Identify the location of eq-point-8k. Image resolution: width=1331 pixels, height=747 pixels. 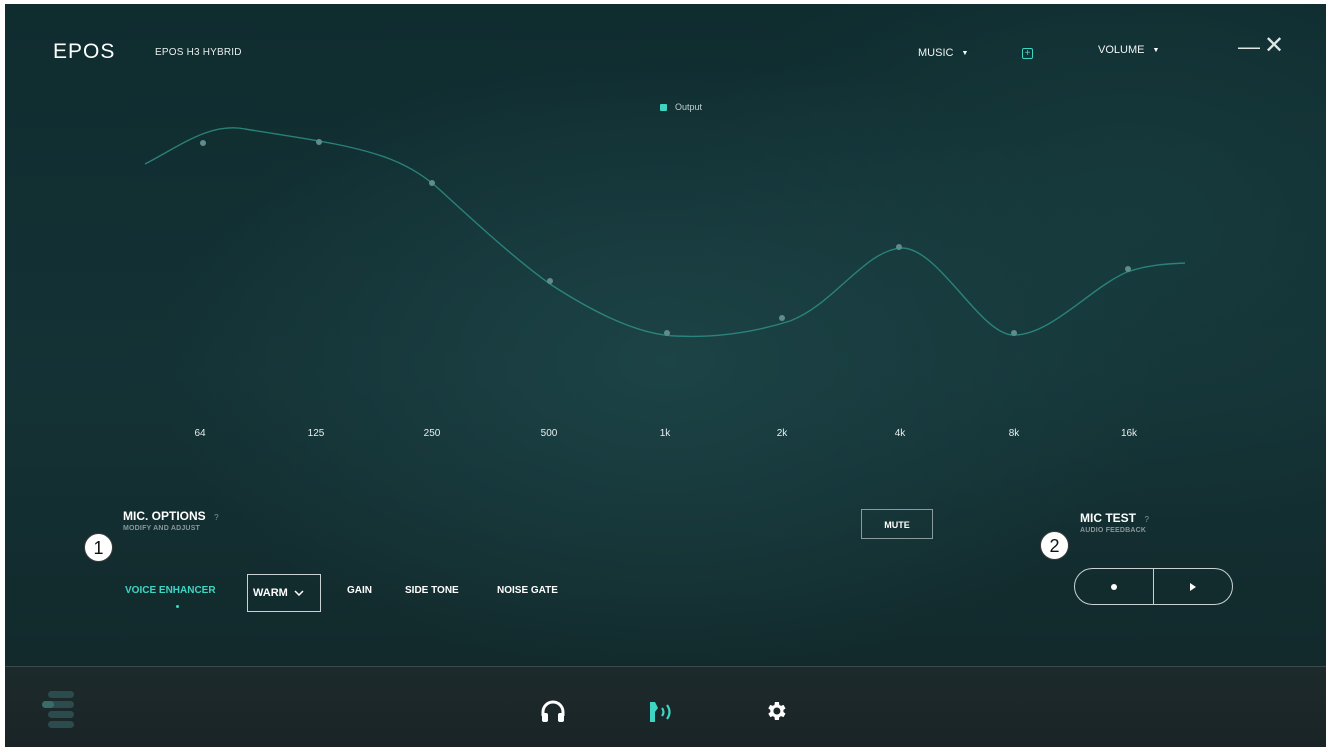
(1014, 333).